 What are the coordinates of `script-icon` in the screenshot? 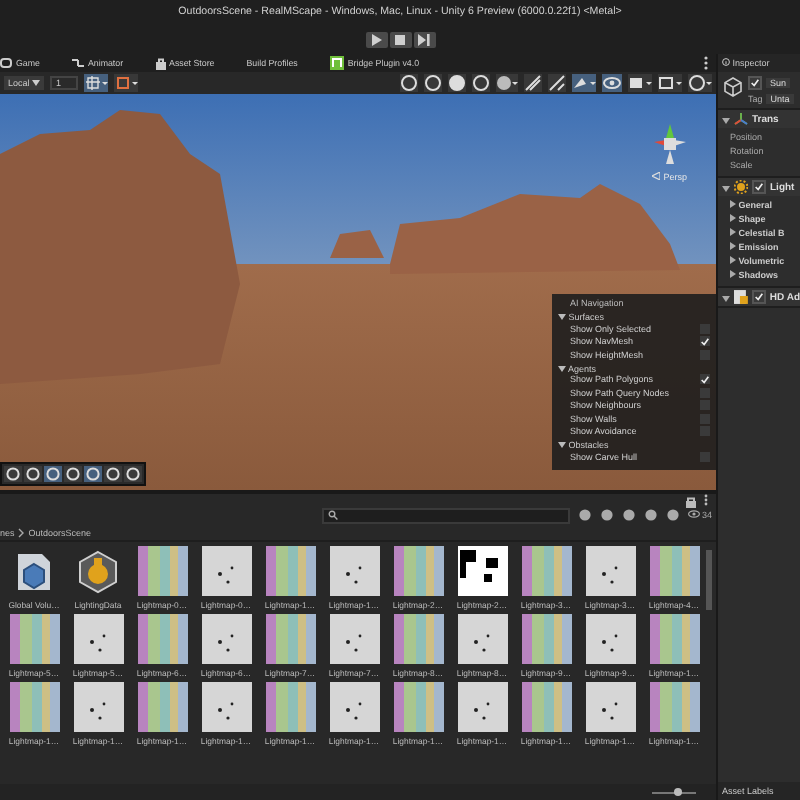 It's located at (740, 297).